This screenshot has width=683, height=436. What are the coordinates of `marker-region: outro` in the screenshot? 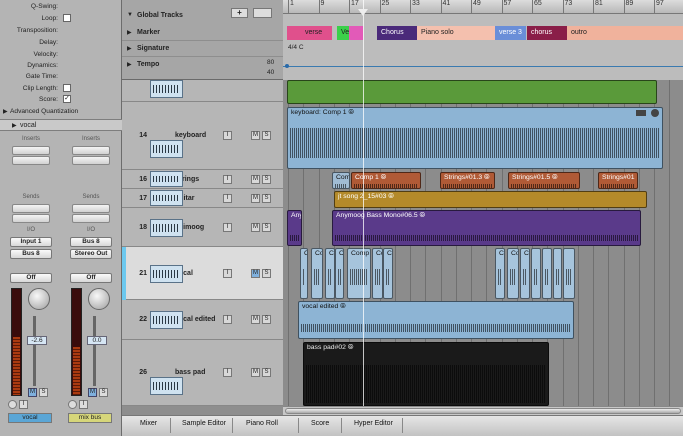 It's located at (625, 33).